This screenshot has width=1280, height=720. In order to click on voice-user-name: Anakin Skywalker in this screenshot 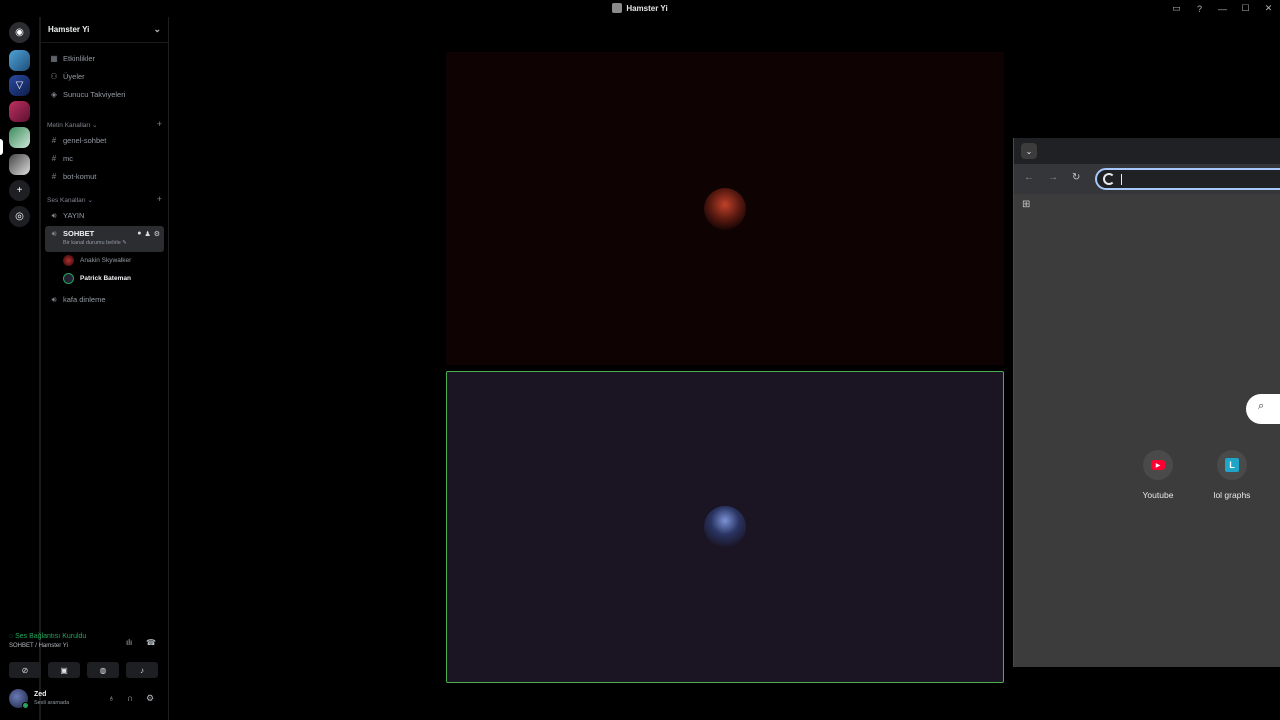, I will do `click(106, 260)`.